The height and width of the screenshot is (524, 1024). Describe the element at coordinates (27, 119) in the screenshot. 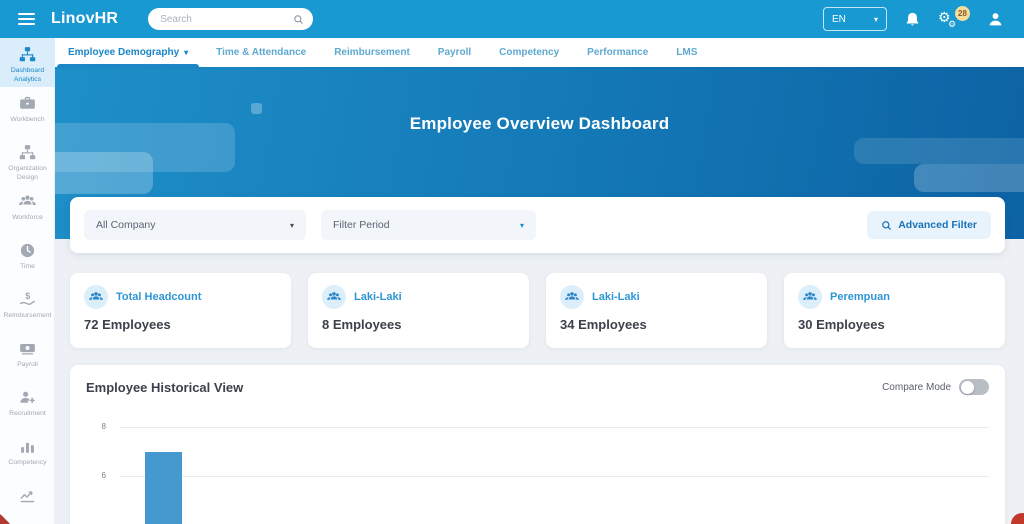

I see `sidebar-item-label: Workbench` at that location.